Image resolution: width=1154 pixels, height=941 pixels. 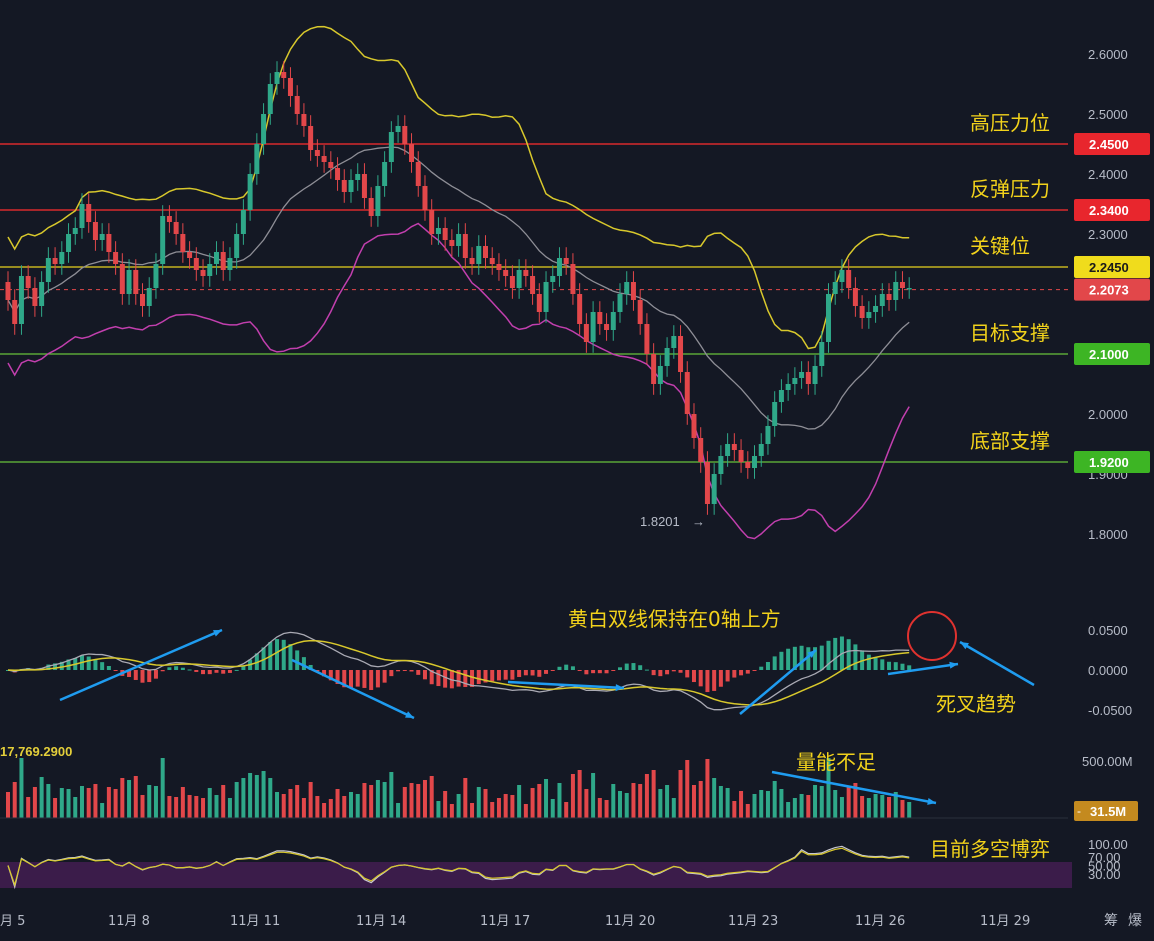 What do you see at coordinates (1108, 534) in the screenshot?
I see `price-tick-label: 1.8000` at bounding box center [1108, 534].